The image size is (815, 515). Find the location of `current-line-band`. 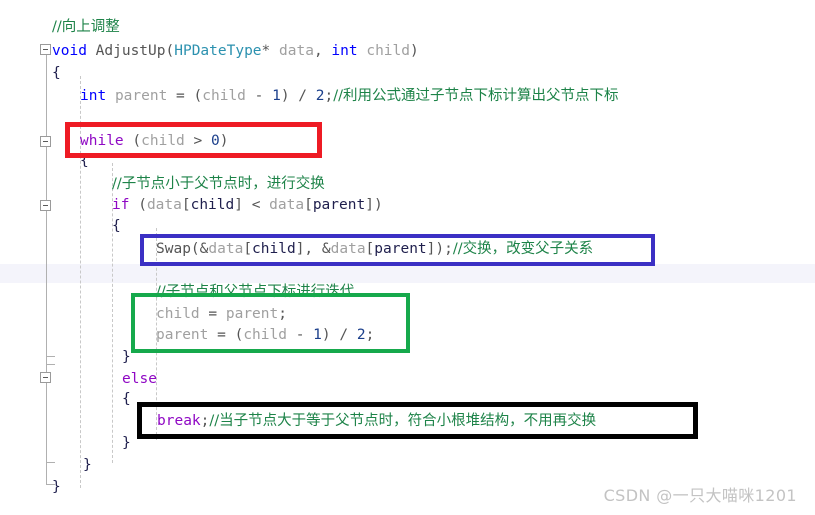

current-line-band is located at coordinates (407, 273).